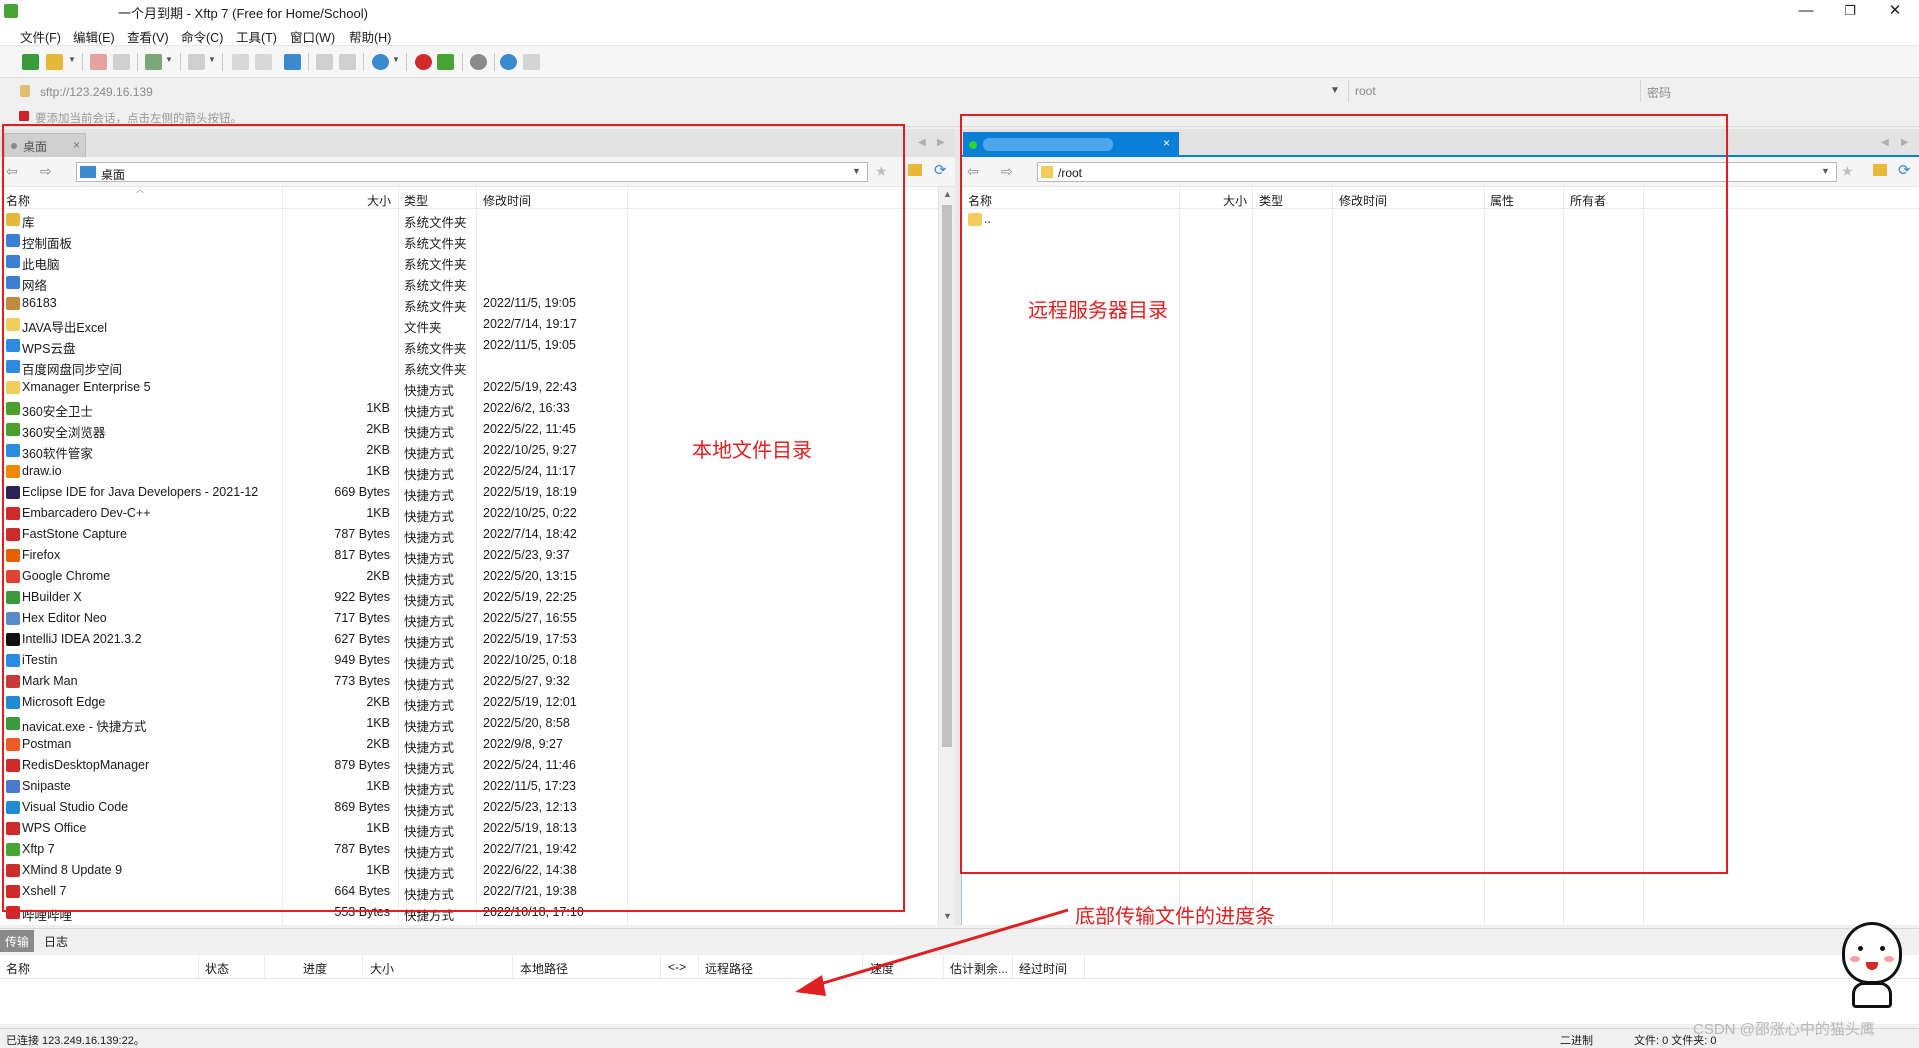 The height and width of the screenshot is (1048, 1919). I want to click on arrow-head, so click(810, 985).